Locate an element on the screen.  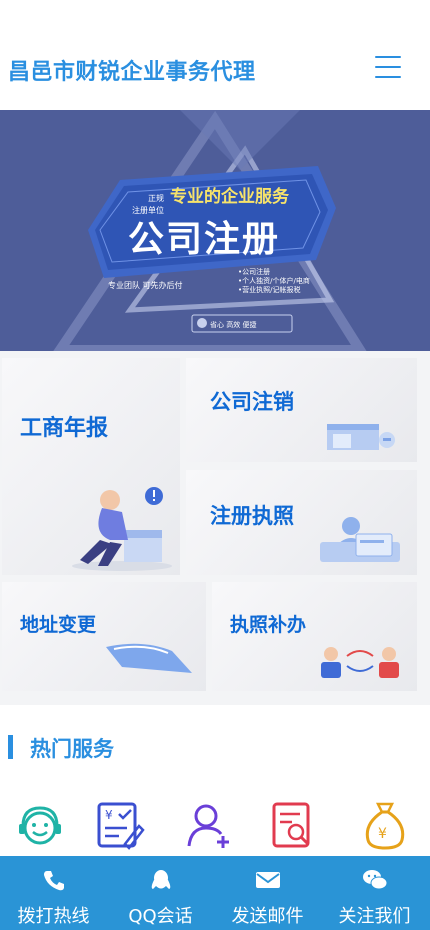
phone-icon is located at coordinates (54, 881).